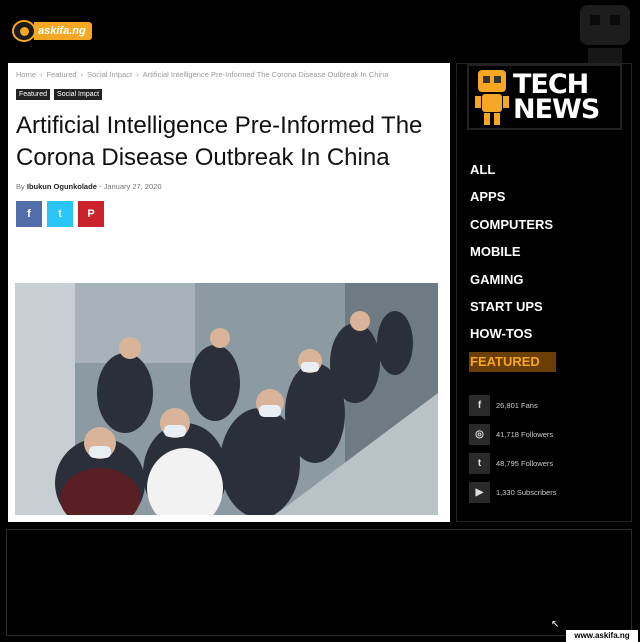 The height and width of the screenshot is (642, 640). I want to click on author-link: Ibukun Ogunkolade, so click(62, 186).